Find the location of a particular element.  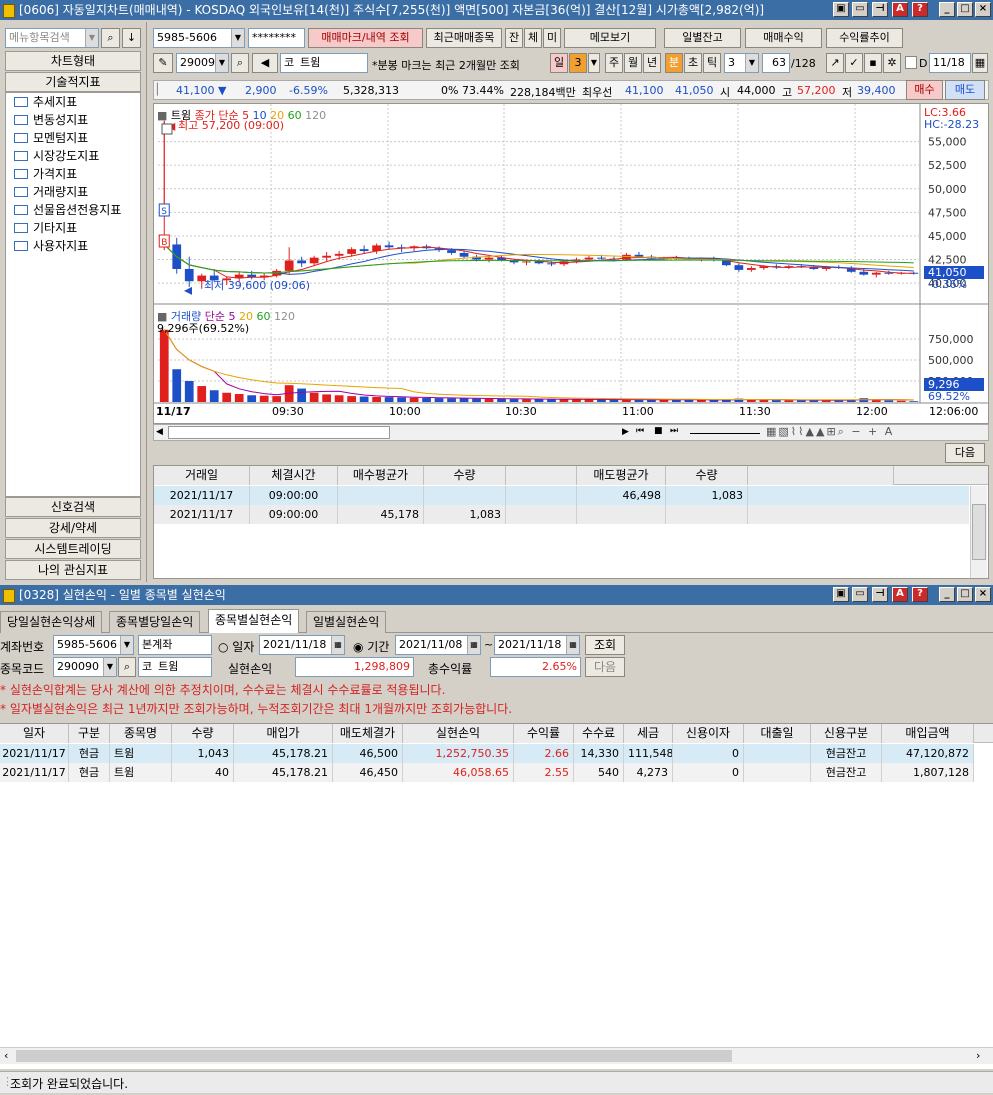

date-checkbox is located at coordinates (911, 62).